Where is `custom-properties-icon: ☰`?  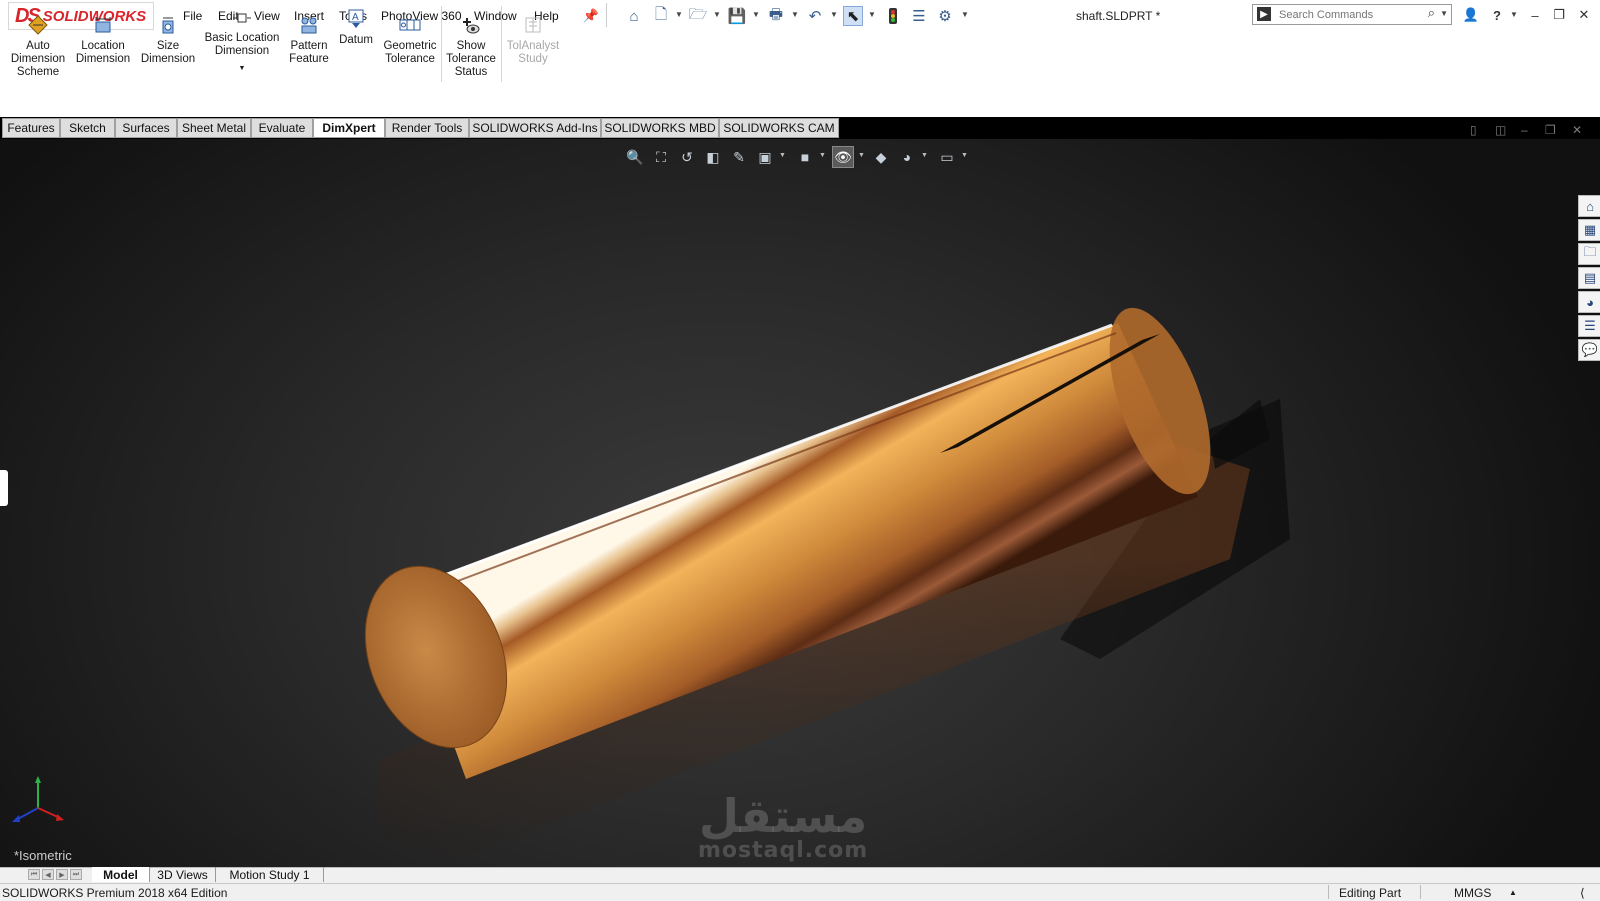 custom-properties-icon: ☰ is located at coordinates (1589, 326).